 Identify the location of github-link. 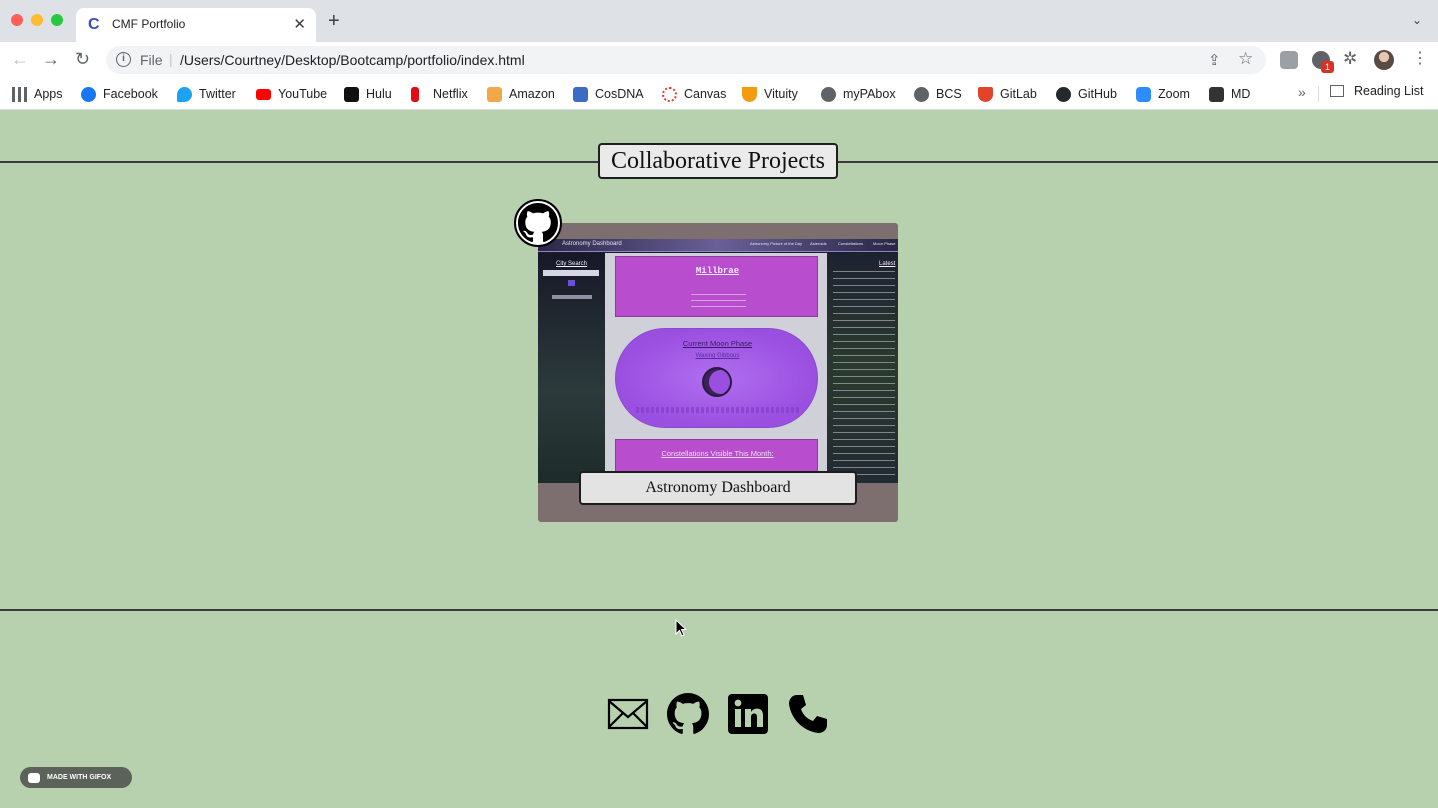
(688, 714).